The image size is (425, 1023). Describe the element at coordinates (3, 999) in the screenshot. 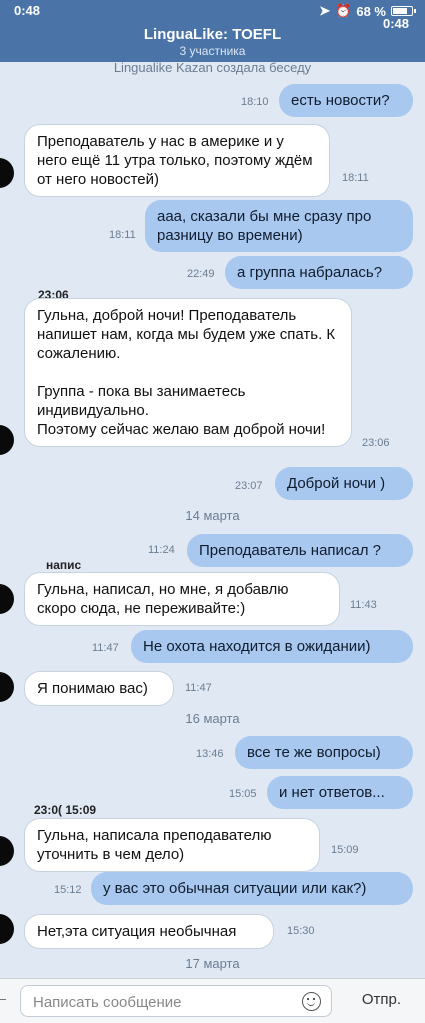

I see `attach-handle` at that location.